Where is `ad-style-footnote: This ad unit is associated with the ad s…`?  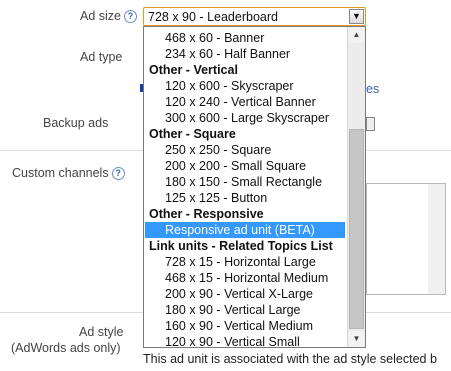 ad-style-footnote: This ad unit is associated with the ad s… is located at coordinates (290, 359).